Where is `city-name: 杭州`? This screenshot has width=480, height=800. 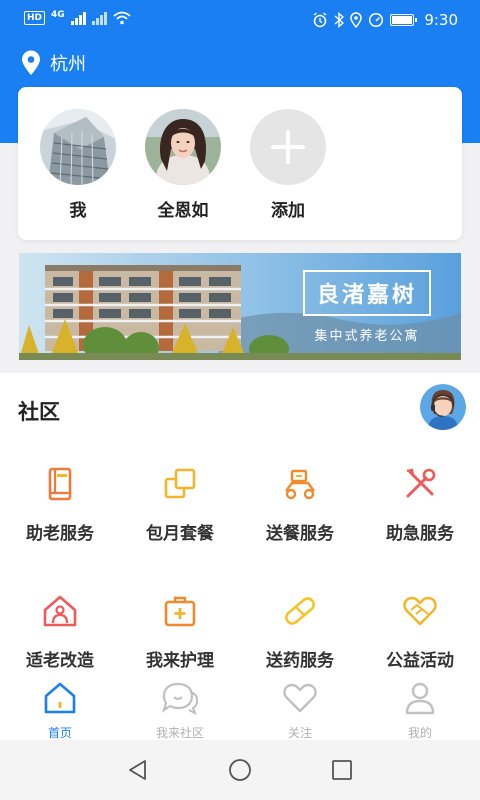 city-name: 杭州 is located at coordinates (68, 64).